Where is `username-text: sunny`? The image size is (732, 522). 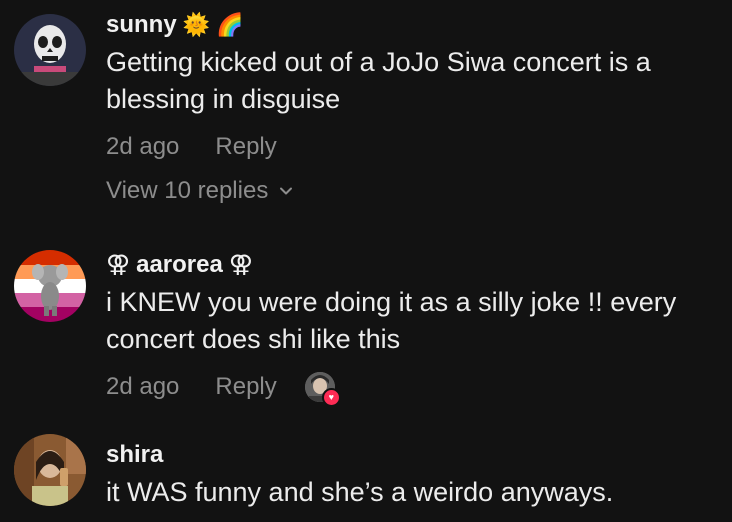
username-text: sunny is located at coordinates (141, 25).